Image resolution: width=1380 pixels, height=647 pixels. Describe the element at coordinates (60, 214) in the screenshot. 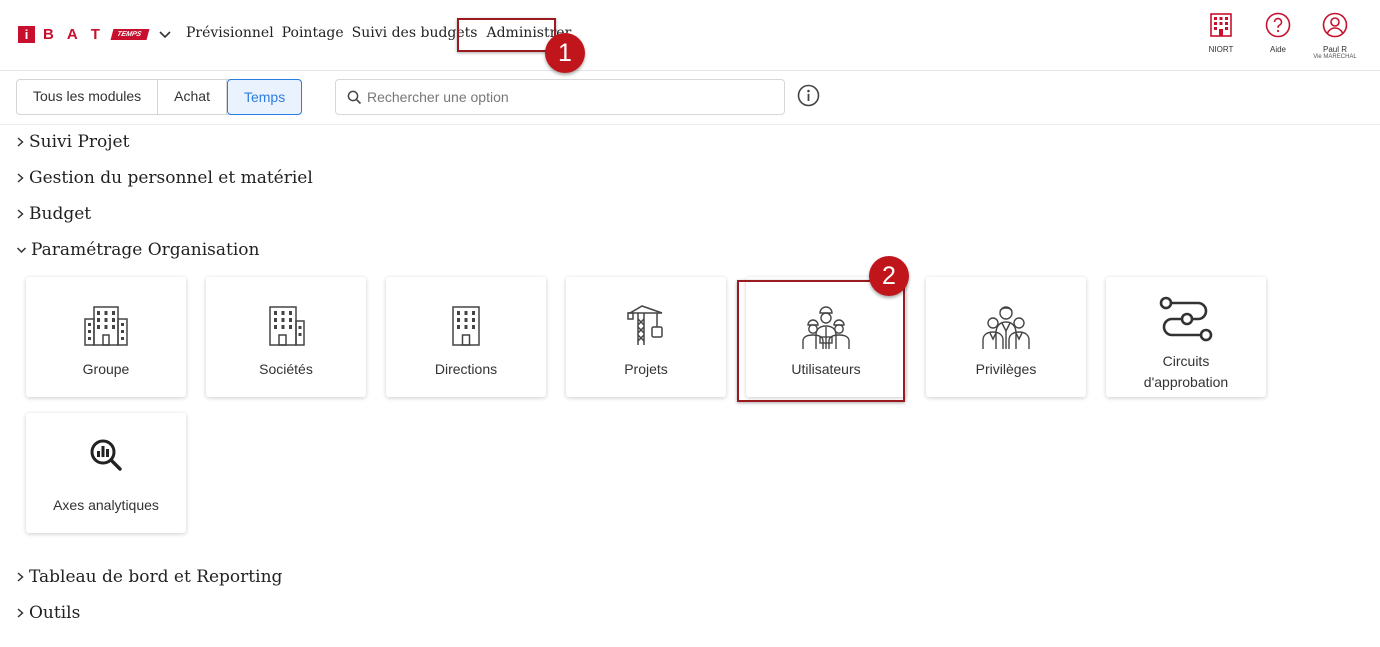

I see `section-label: Budget` at that location.